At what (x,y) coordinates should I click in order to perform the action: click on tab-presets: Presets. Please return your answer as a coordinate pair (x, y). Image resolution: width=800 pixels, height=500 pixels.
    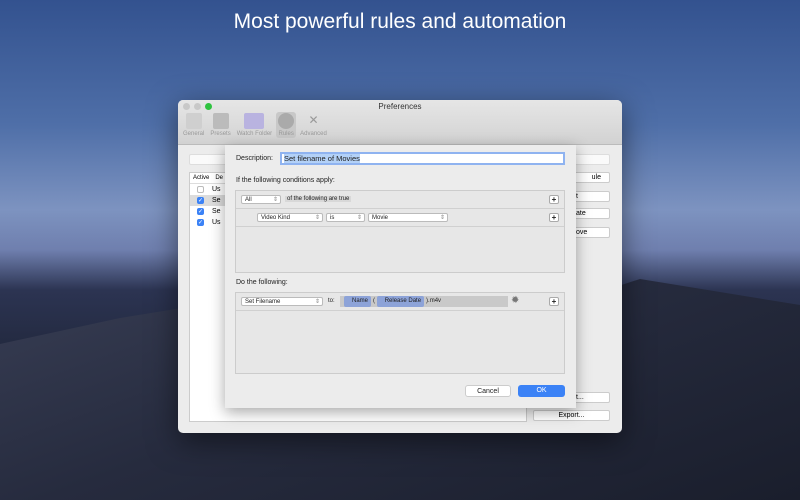
    Looking at the image, I should click on (220, 125).